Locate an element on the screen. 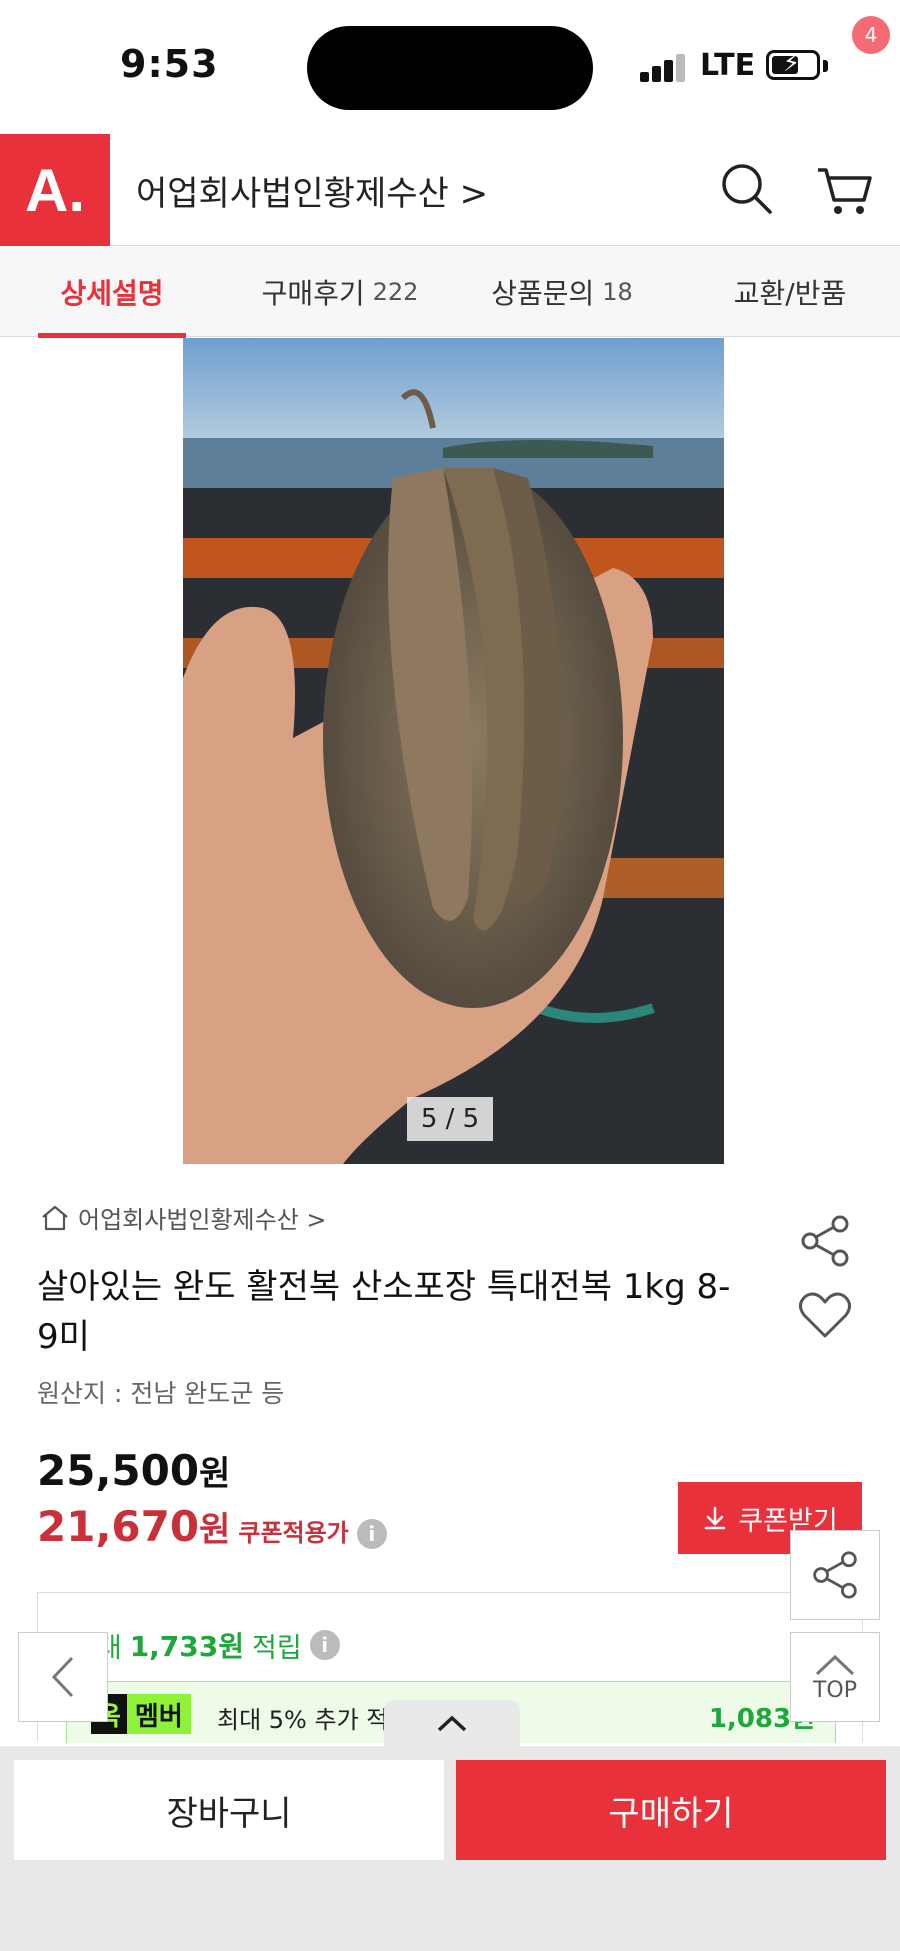 This screenshot has height=1951, width=900. product-title: 살아있는 완도 활전복 산소포장 특대전복 1kg 8-9미 is located at coordinates (384, 1312).